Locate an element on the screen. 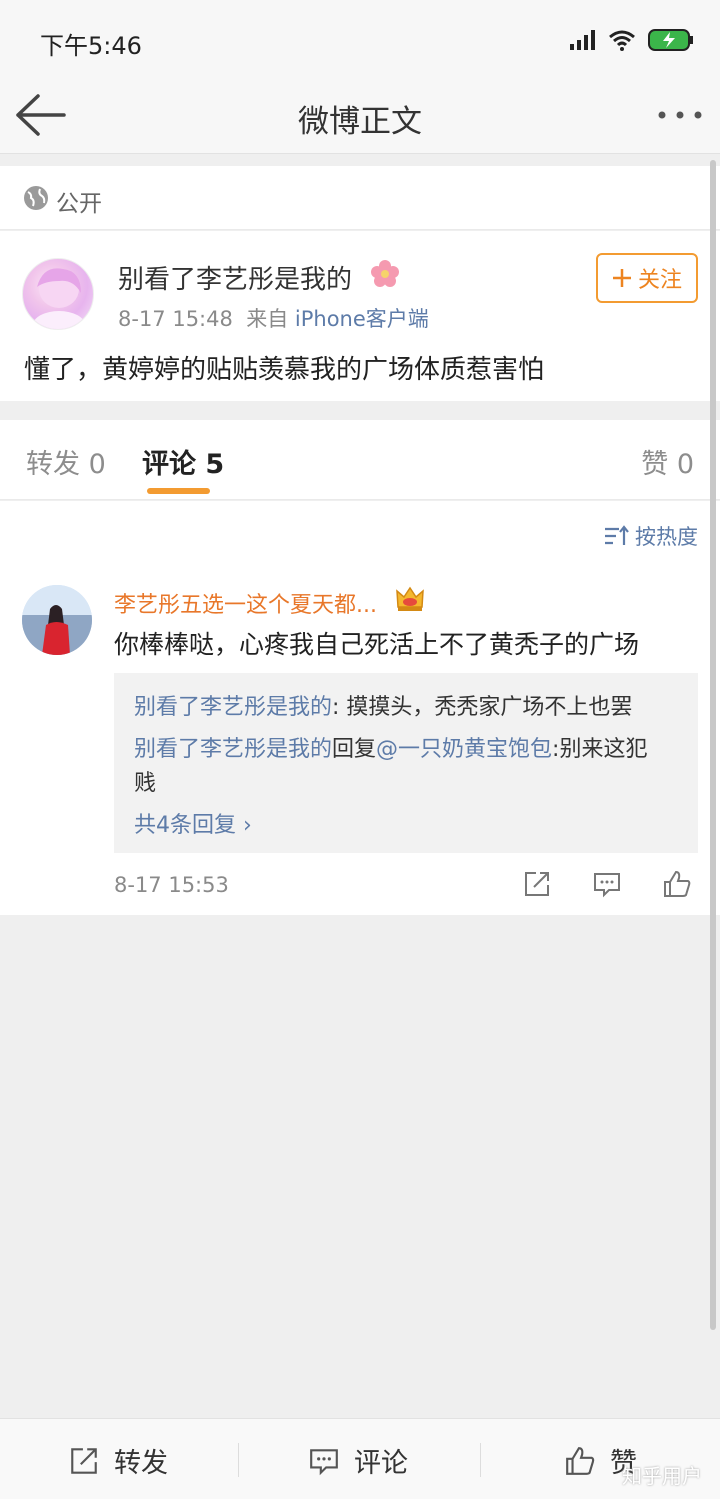 This screenshot has width=720, height=1499. comment-avatar-image is located at coordinates (57, 620).